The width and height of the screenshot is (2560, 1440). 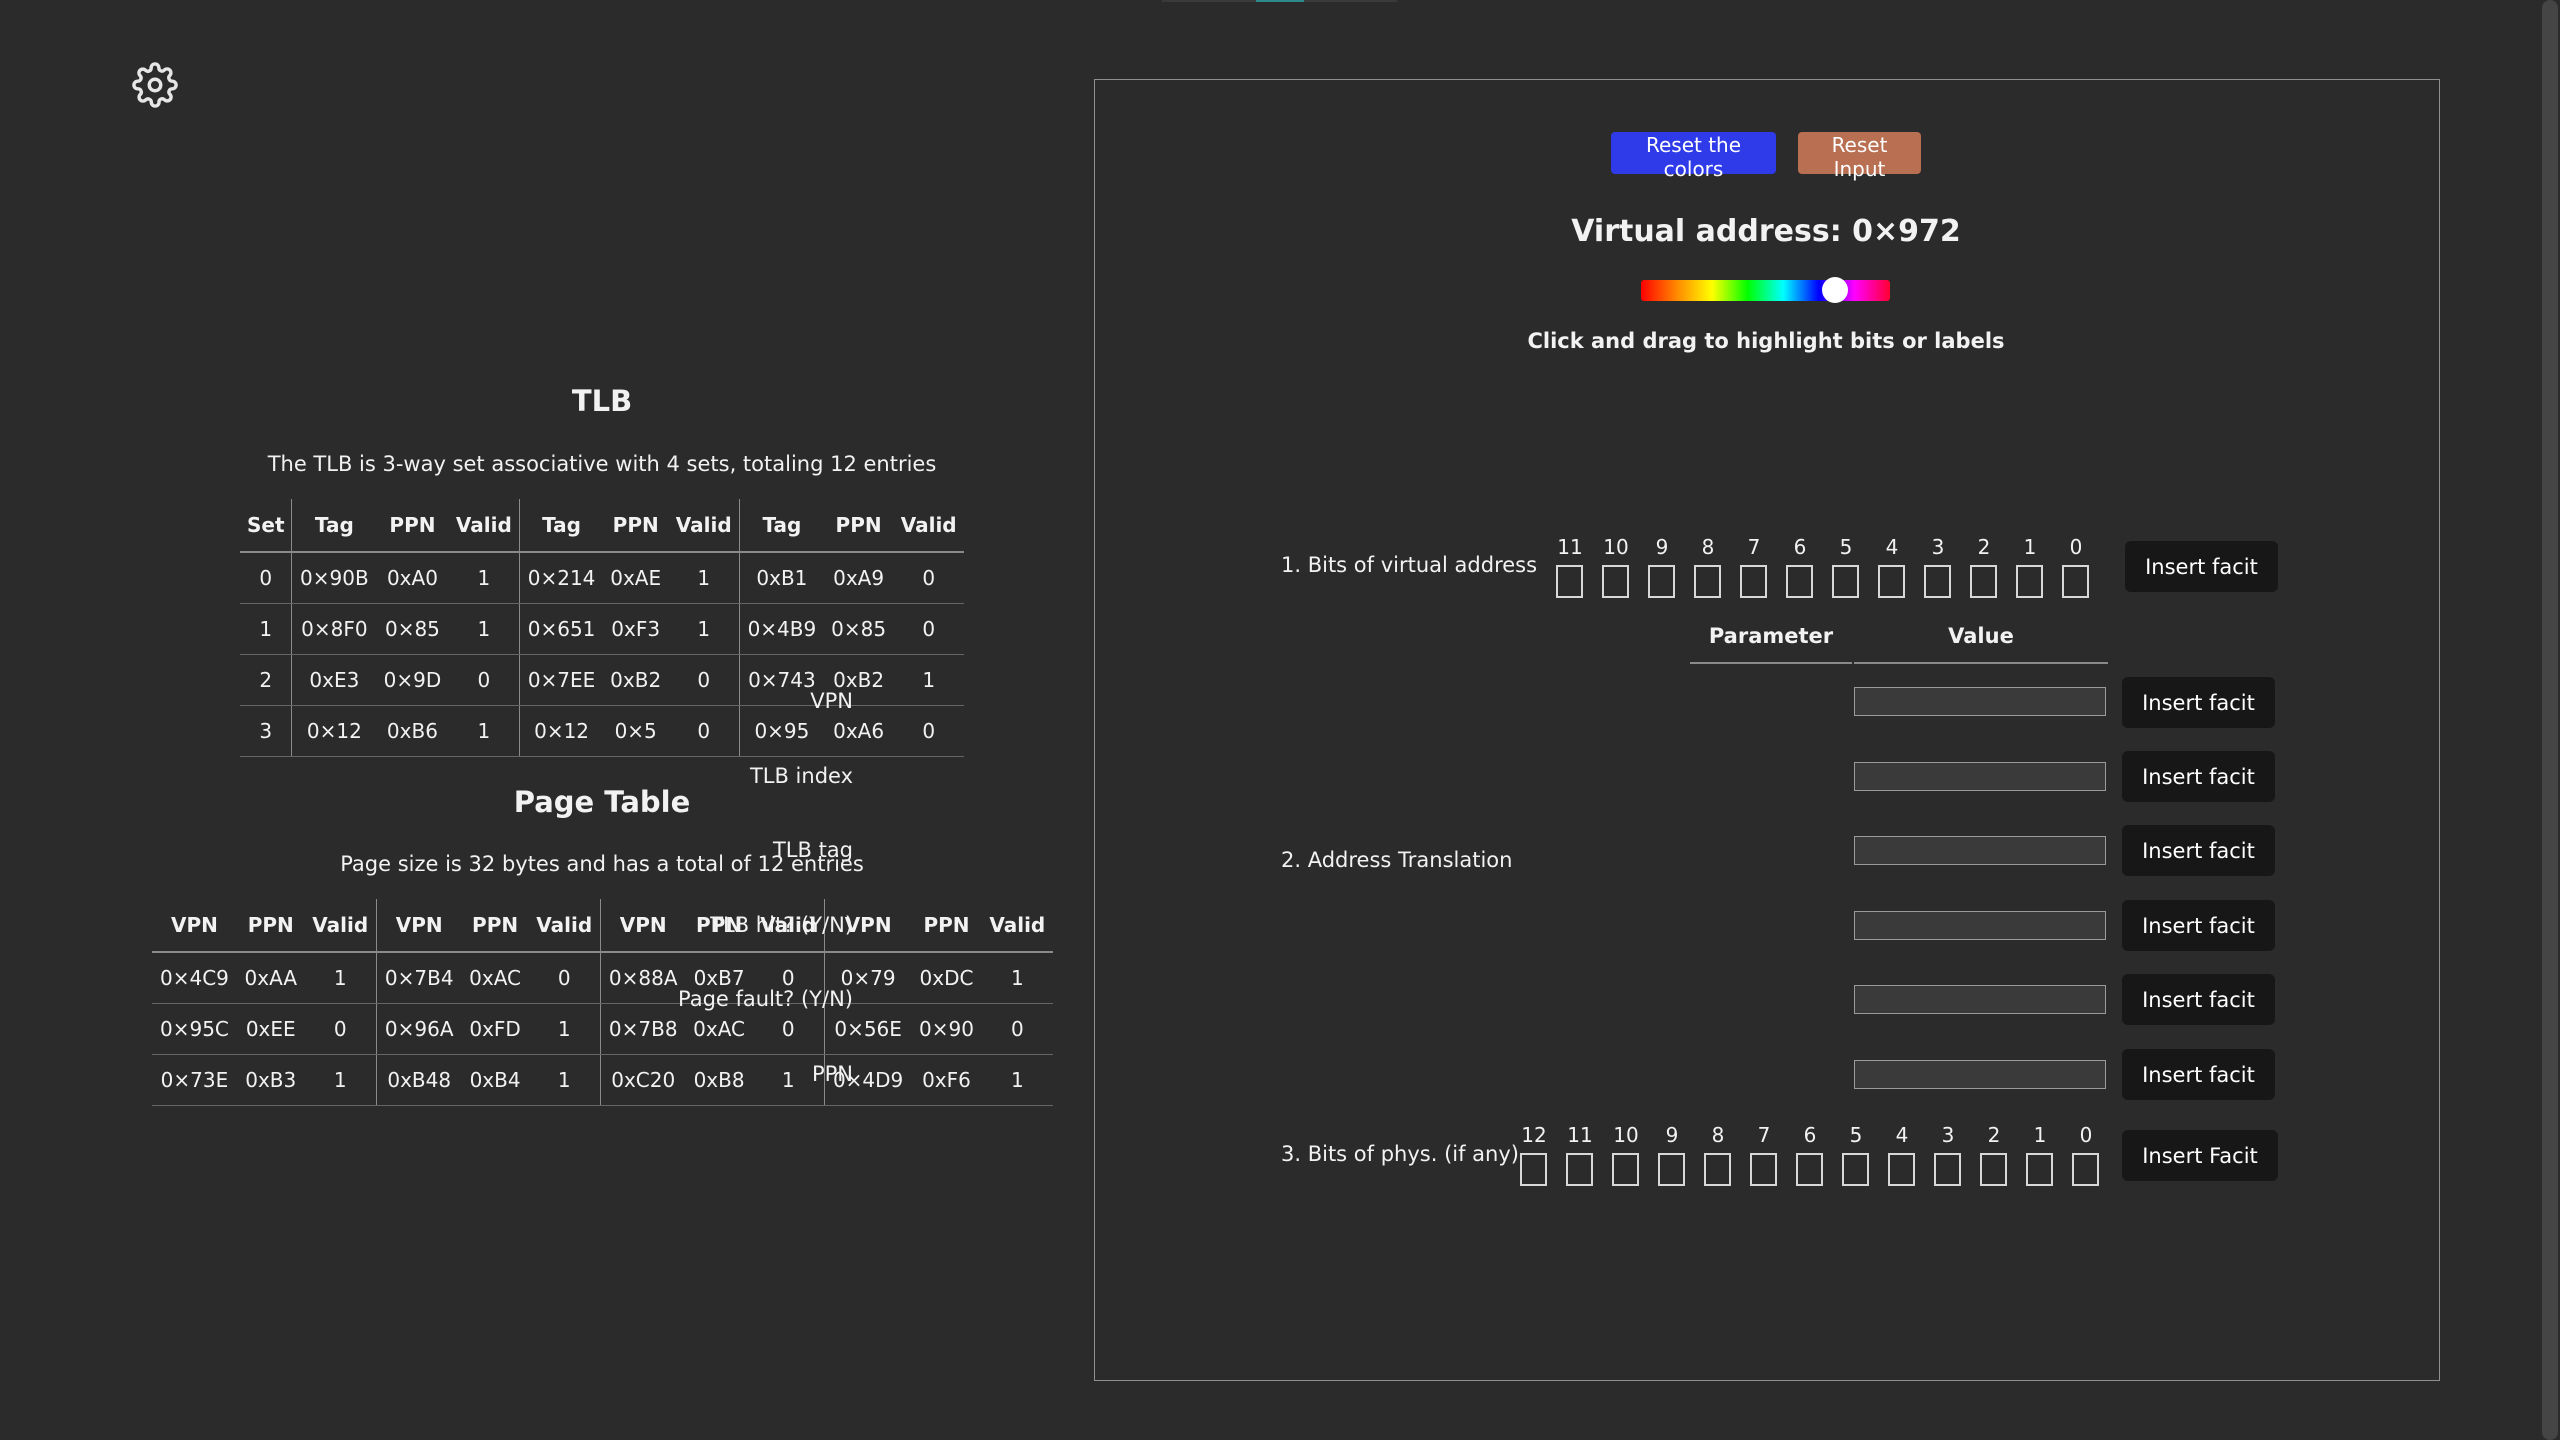 What do you see at coordinates (334, 629) in the screenshot?
I see `tlb-cell: 0×8F0` at bounding box center [334, 629].